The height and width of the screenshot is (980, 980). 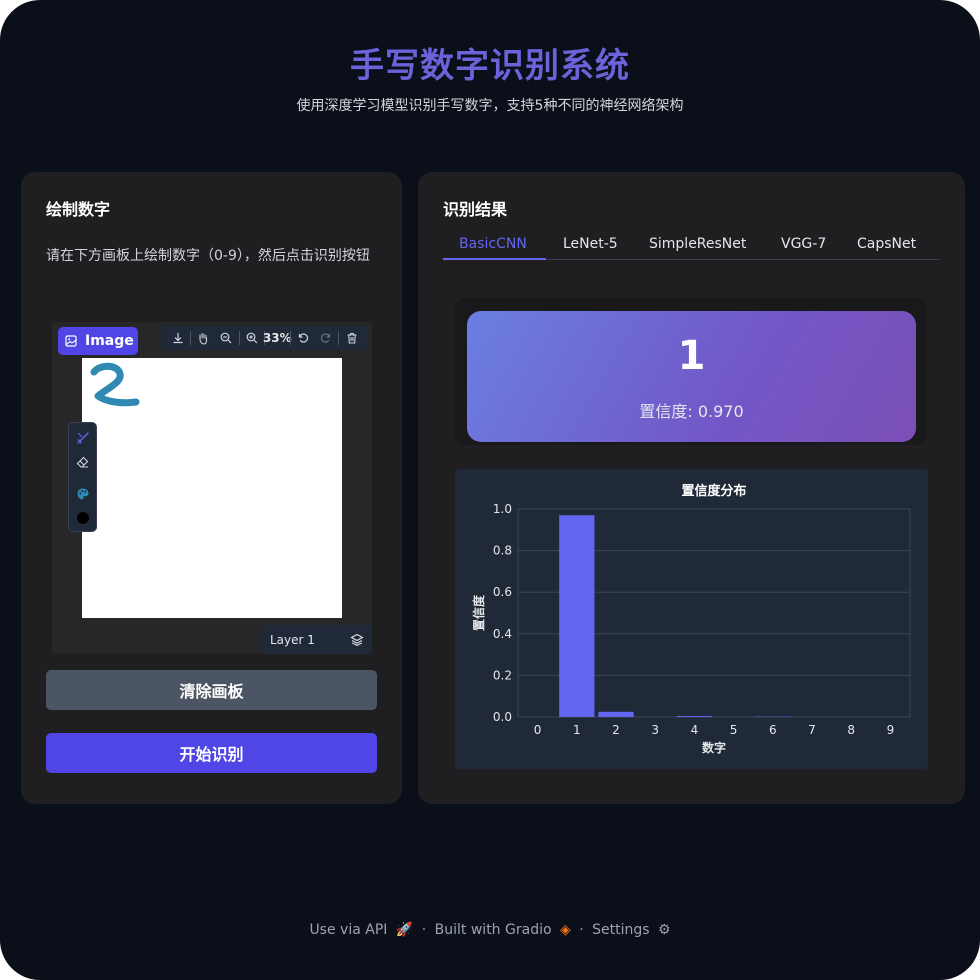 I want to click on eraser-icon, so click(x=83, y=462).